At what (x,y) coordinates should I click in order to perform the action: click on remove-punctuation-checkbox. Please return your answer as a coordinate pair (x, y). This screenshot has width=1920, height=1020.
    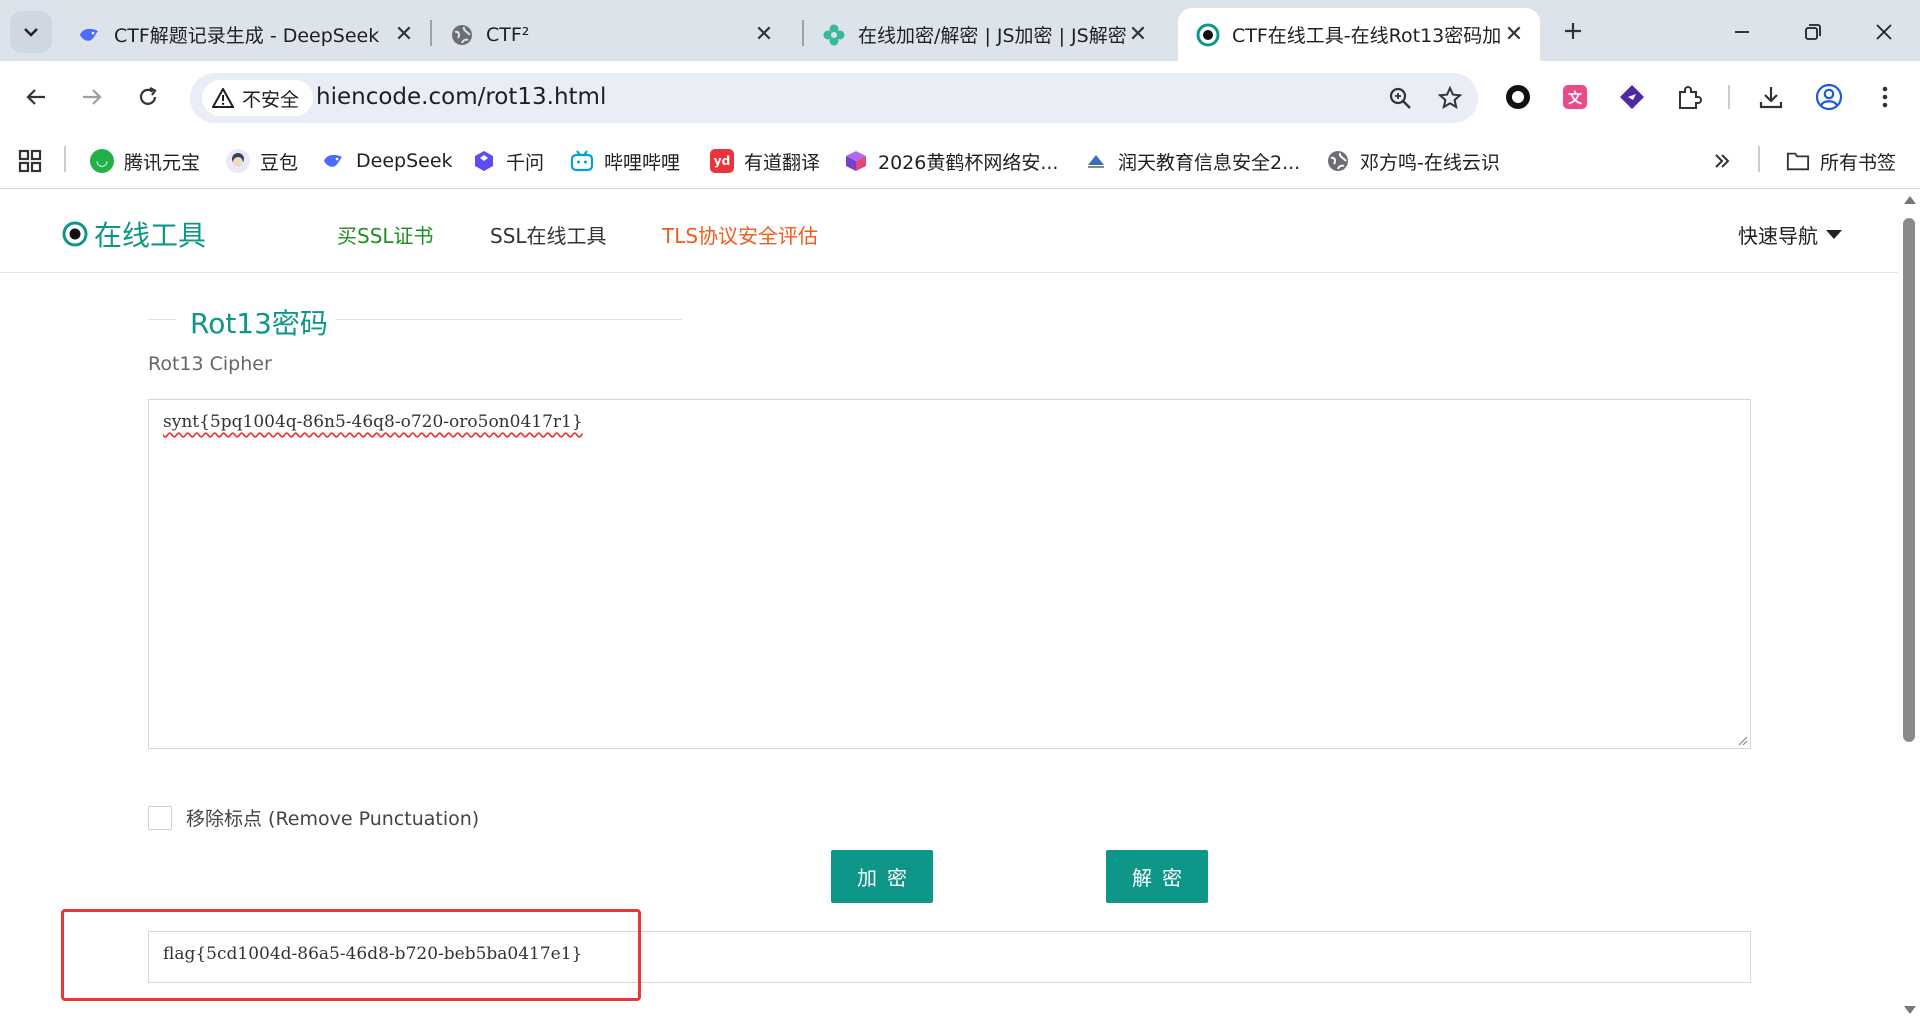
    Looking at the image, I should click on (160, 817).